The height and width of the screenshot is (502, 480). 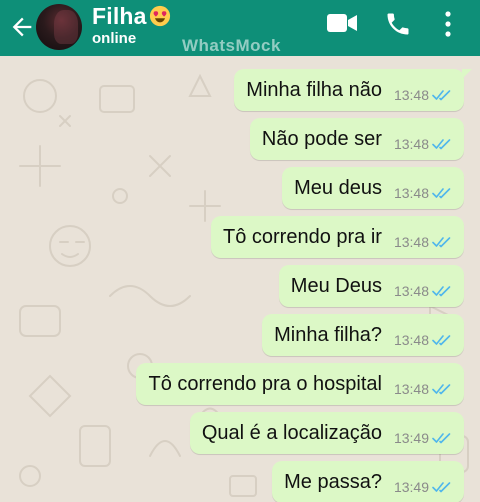 I want to click on message-bubble: Meu Deus 13:48, so click(x=371, y=286).